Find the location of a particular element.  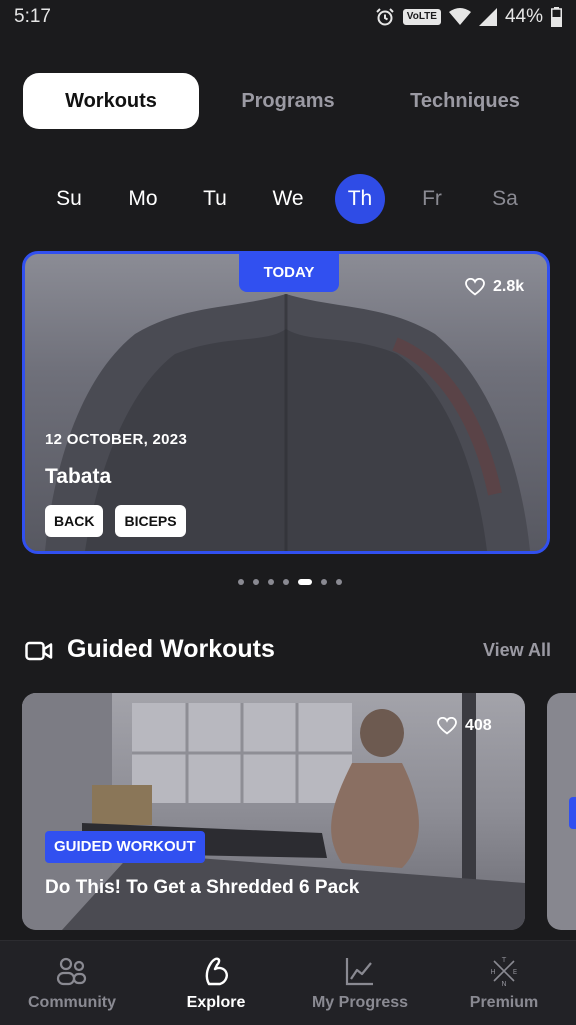

workout-type-tabs: Workouts Programs Techniques is located at coordinates (288, 101).